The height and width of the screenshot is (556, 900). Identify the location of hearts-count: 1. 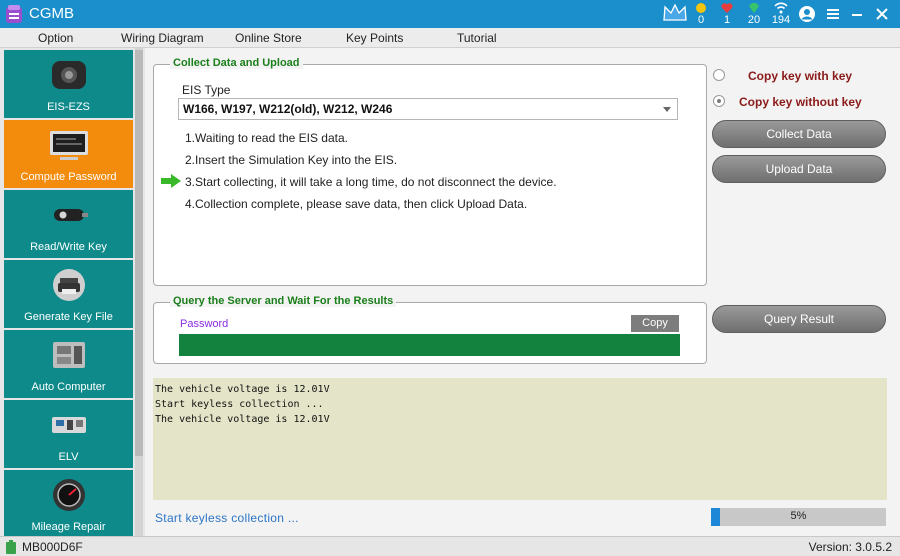
(727, 20).